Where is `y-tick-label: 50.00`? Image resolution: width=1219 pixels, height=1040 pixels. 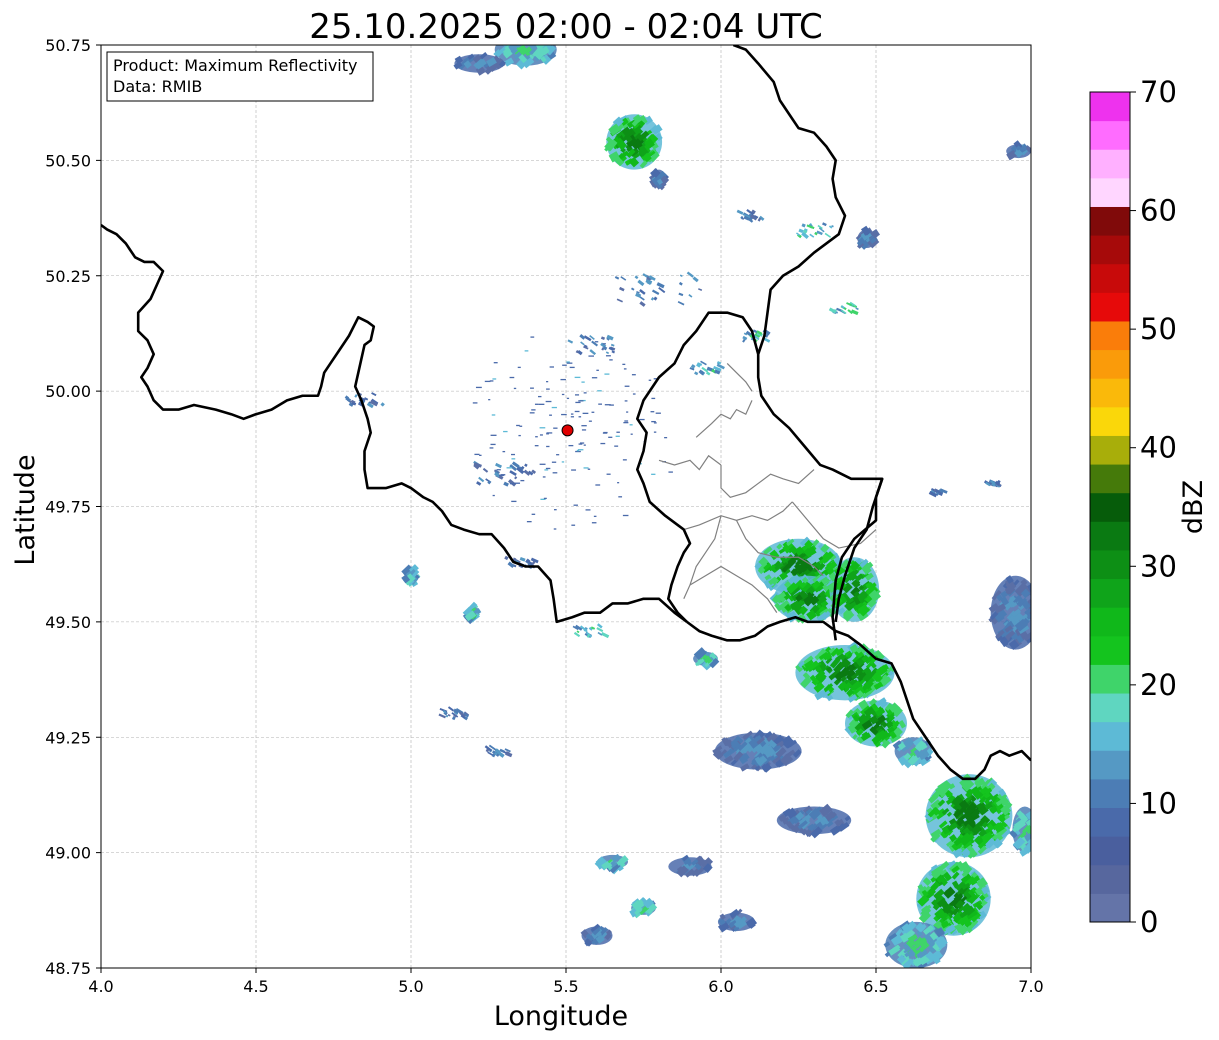
y-tick-label: 50.00 is located at coordinates (68, 391).